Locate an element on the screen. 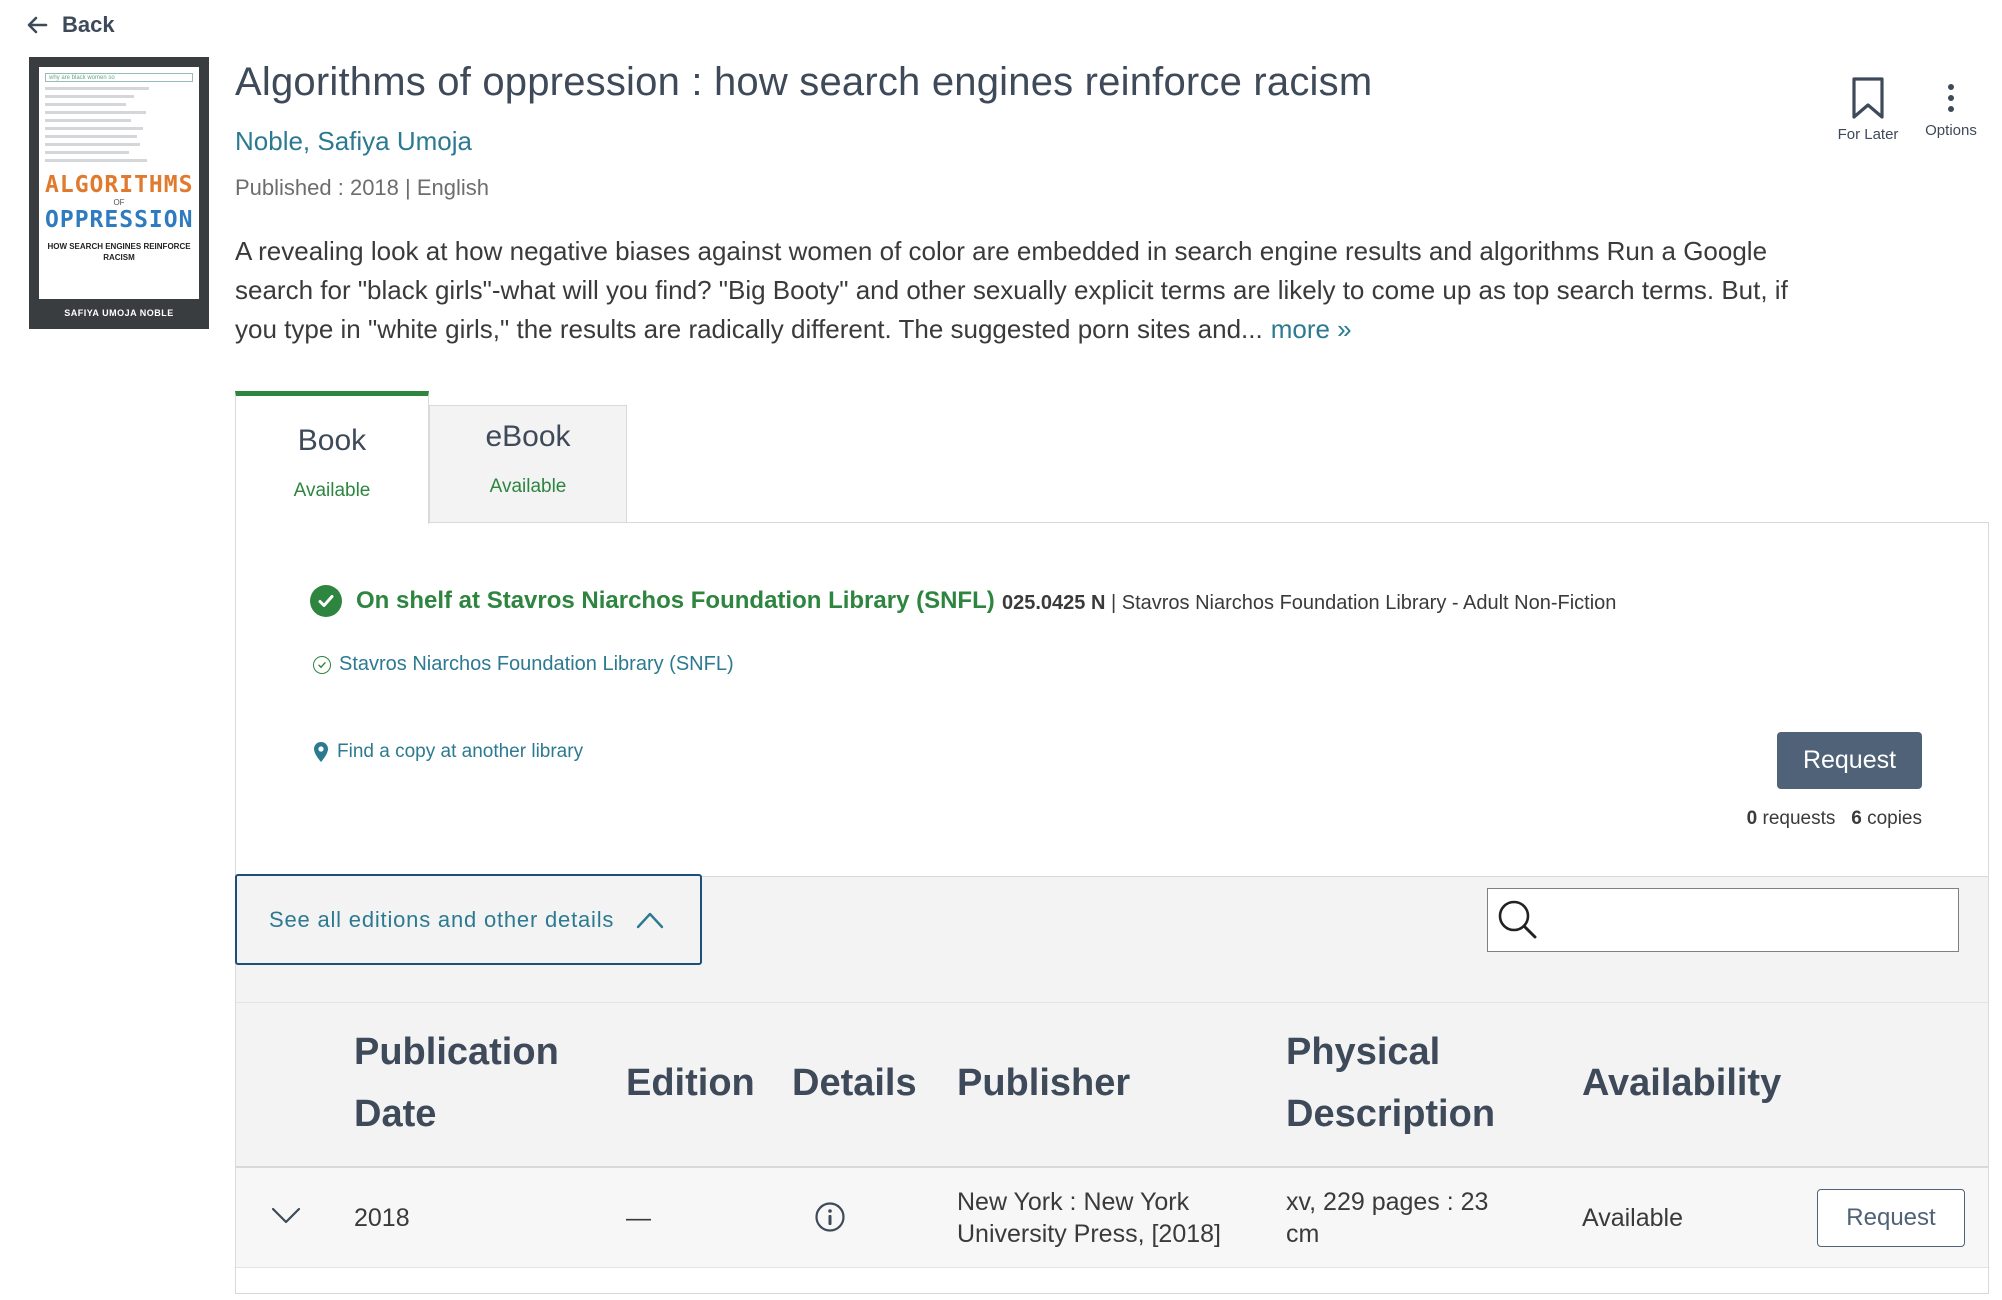 This screenshot has width=2002, height=1300. row-edition: — is located at coordinates (638, 1218).